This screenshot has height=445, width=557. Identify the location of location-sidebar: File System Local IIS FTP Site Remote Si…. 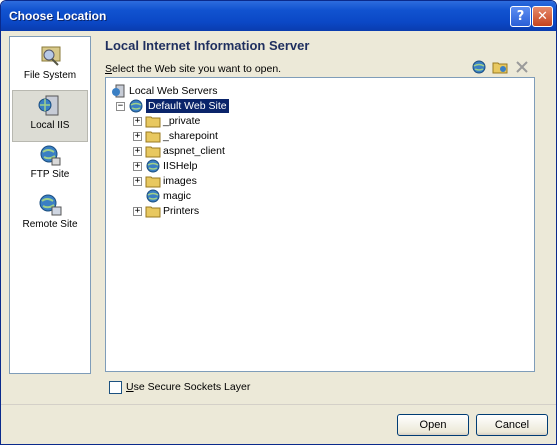
(50, 205).